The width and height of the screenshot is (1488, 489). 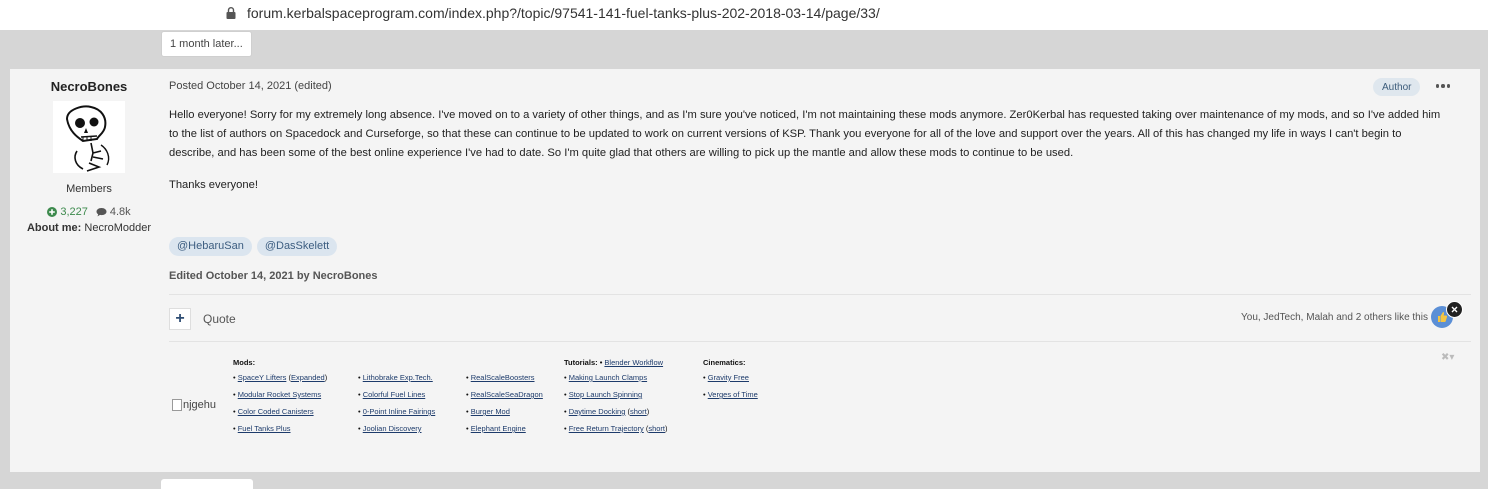 I want to click on sig-link: Gravity Free, so click(x=728, y=377).